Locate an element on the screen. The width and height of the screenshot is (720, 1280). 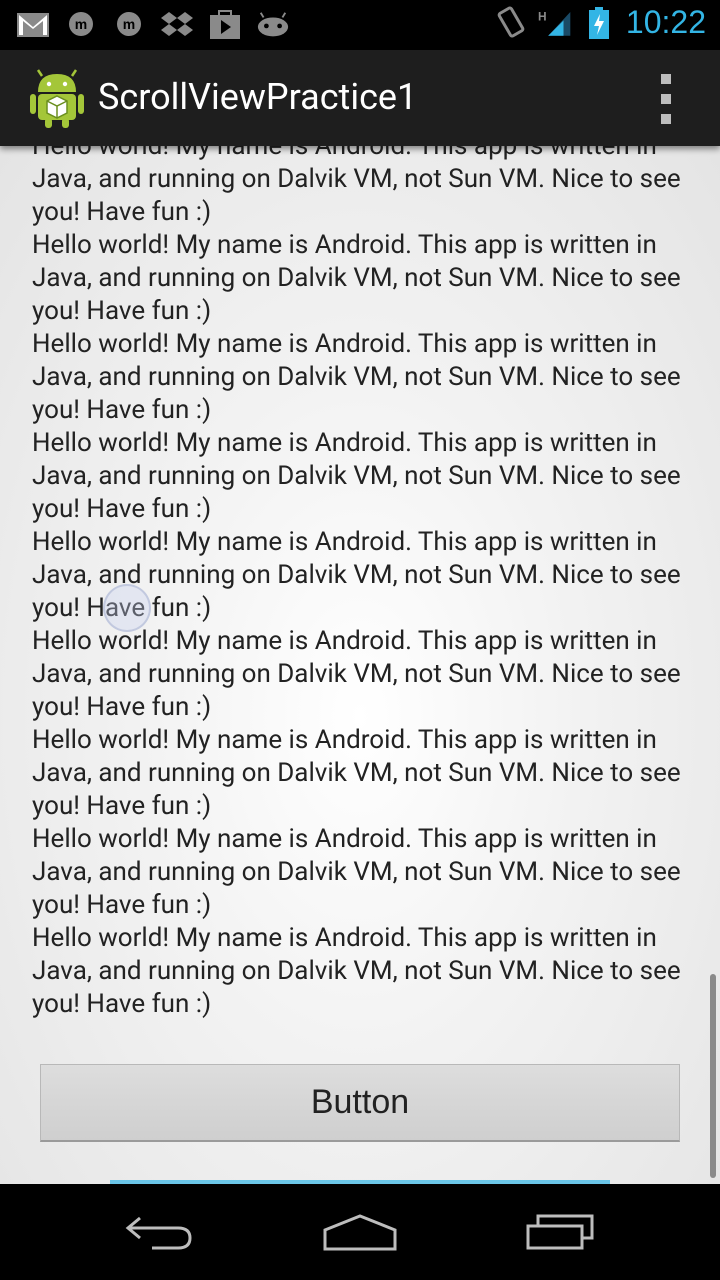
vibrate-icon is located at coordinates (511, 22).